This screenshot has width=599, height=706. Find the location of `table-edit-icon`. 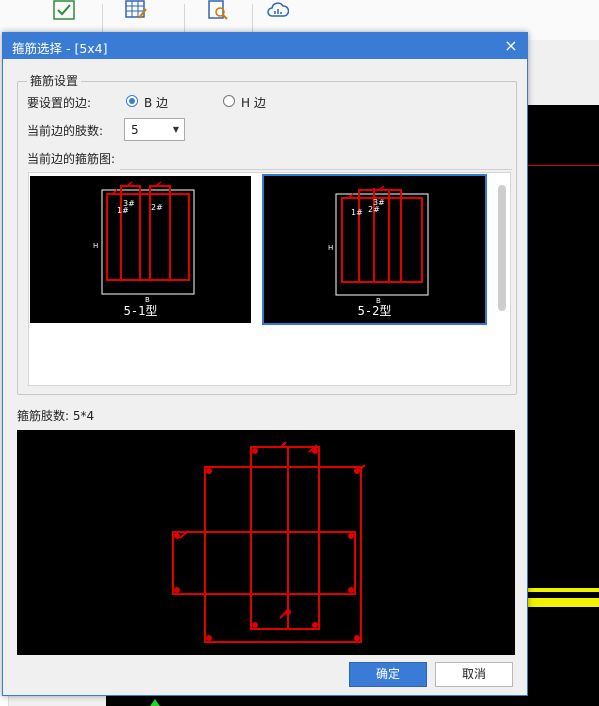

table-edit-icon is located at coordinates (136, 9).